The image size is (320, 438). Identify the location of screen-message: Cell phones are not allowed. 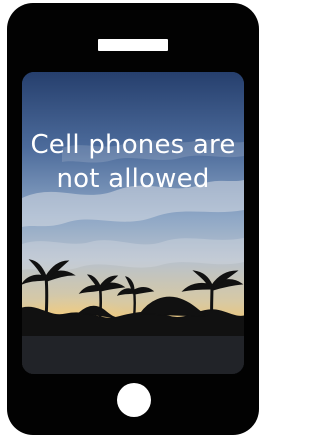
(133, 162).